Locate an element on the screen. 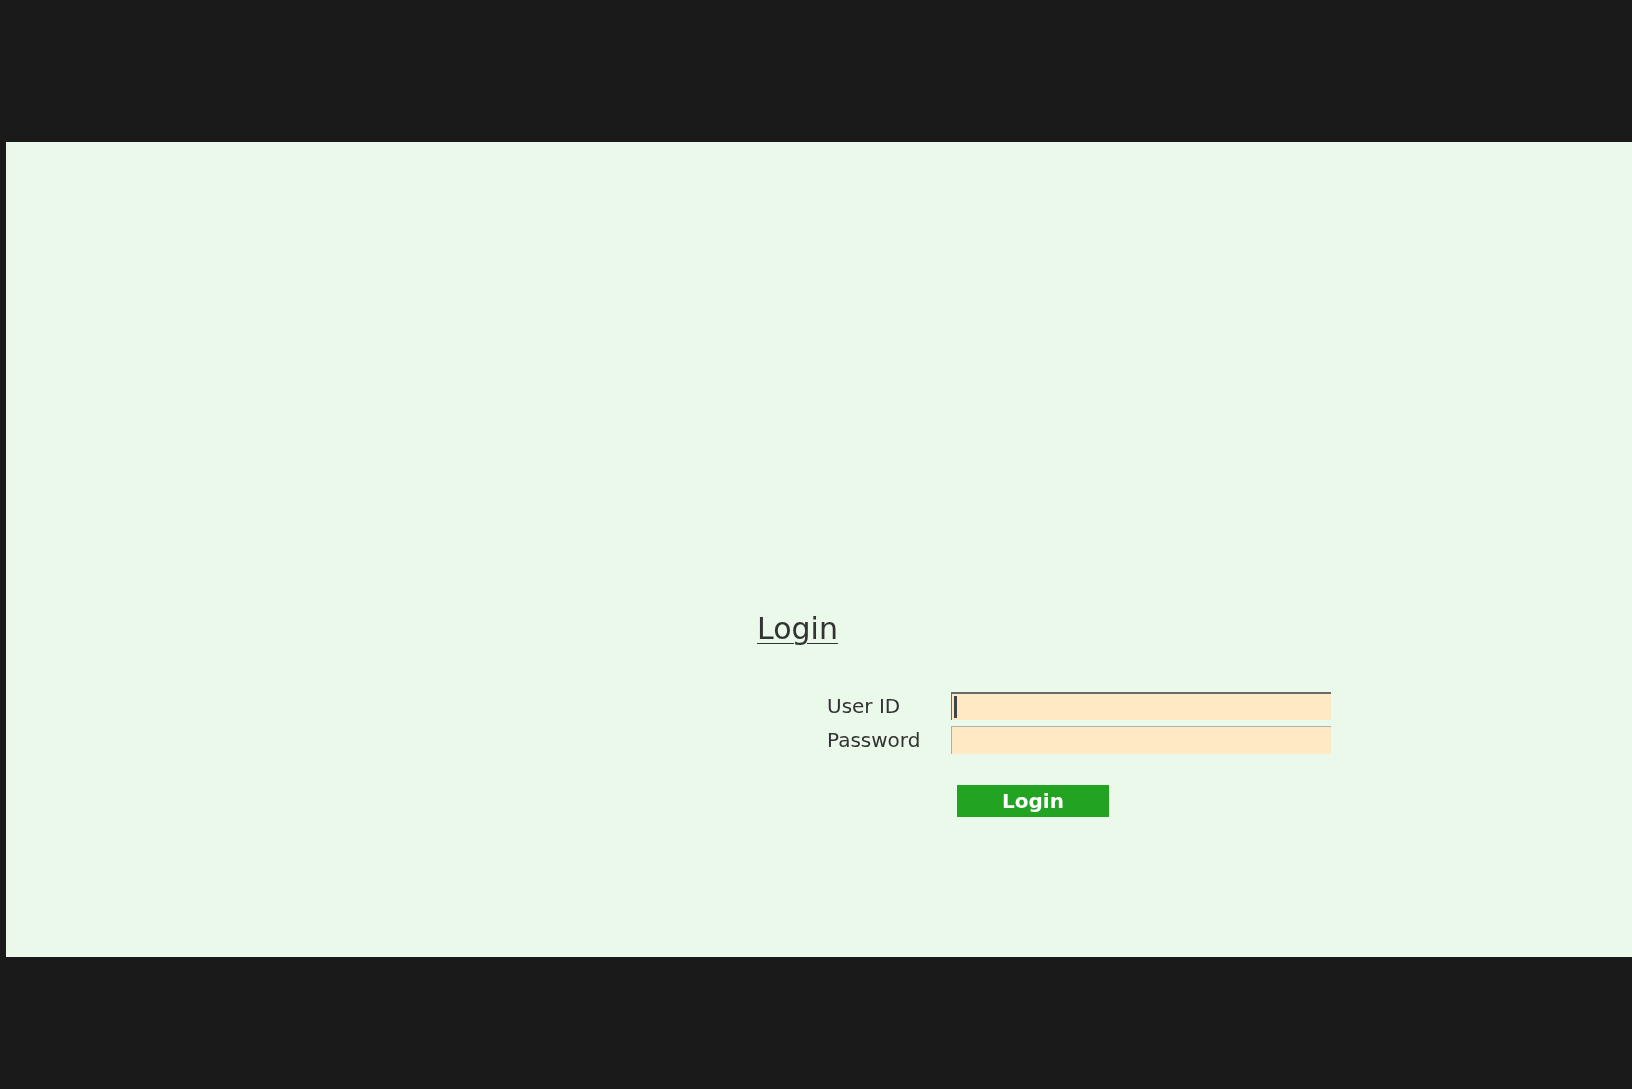 The width and height of the screenshot is (1632, 1089). login-button: Login is located at coordinates (1033, 801).